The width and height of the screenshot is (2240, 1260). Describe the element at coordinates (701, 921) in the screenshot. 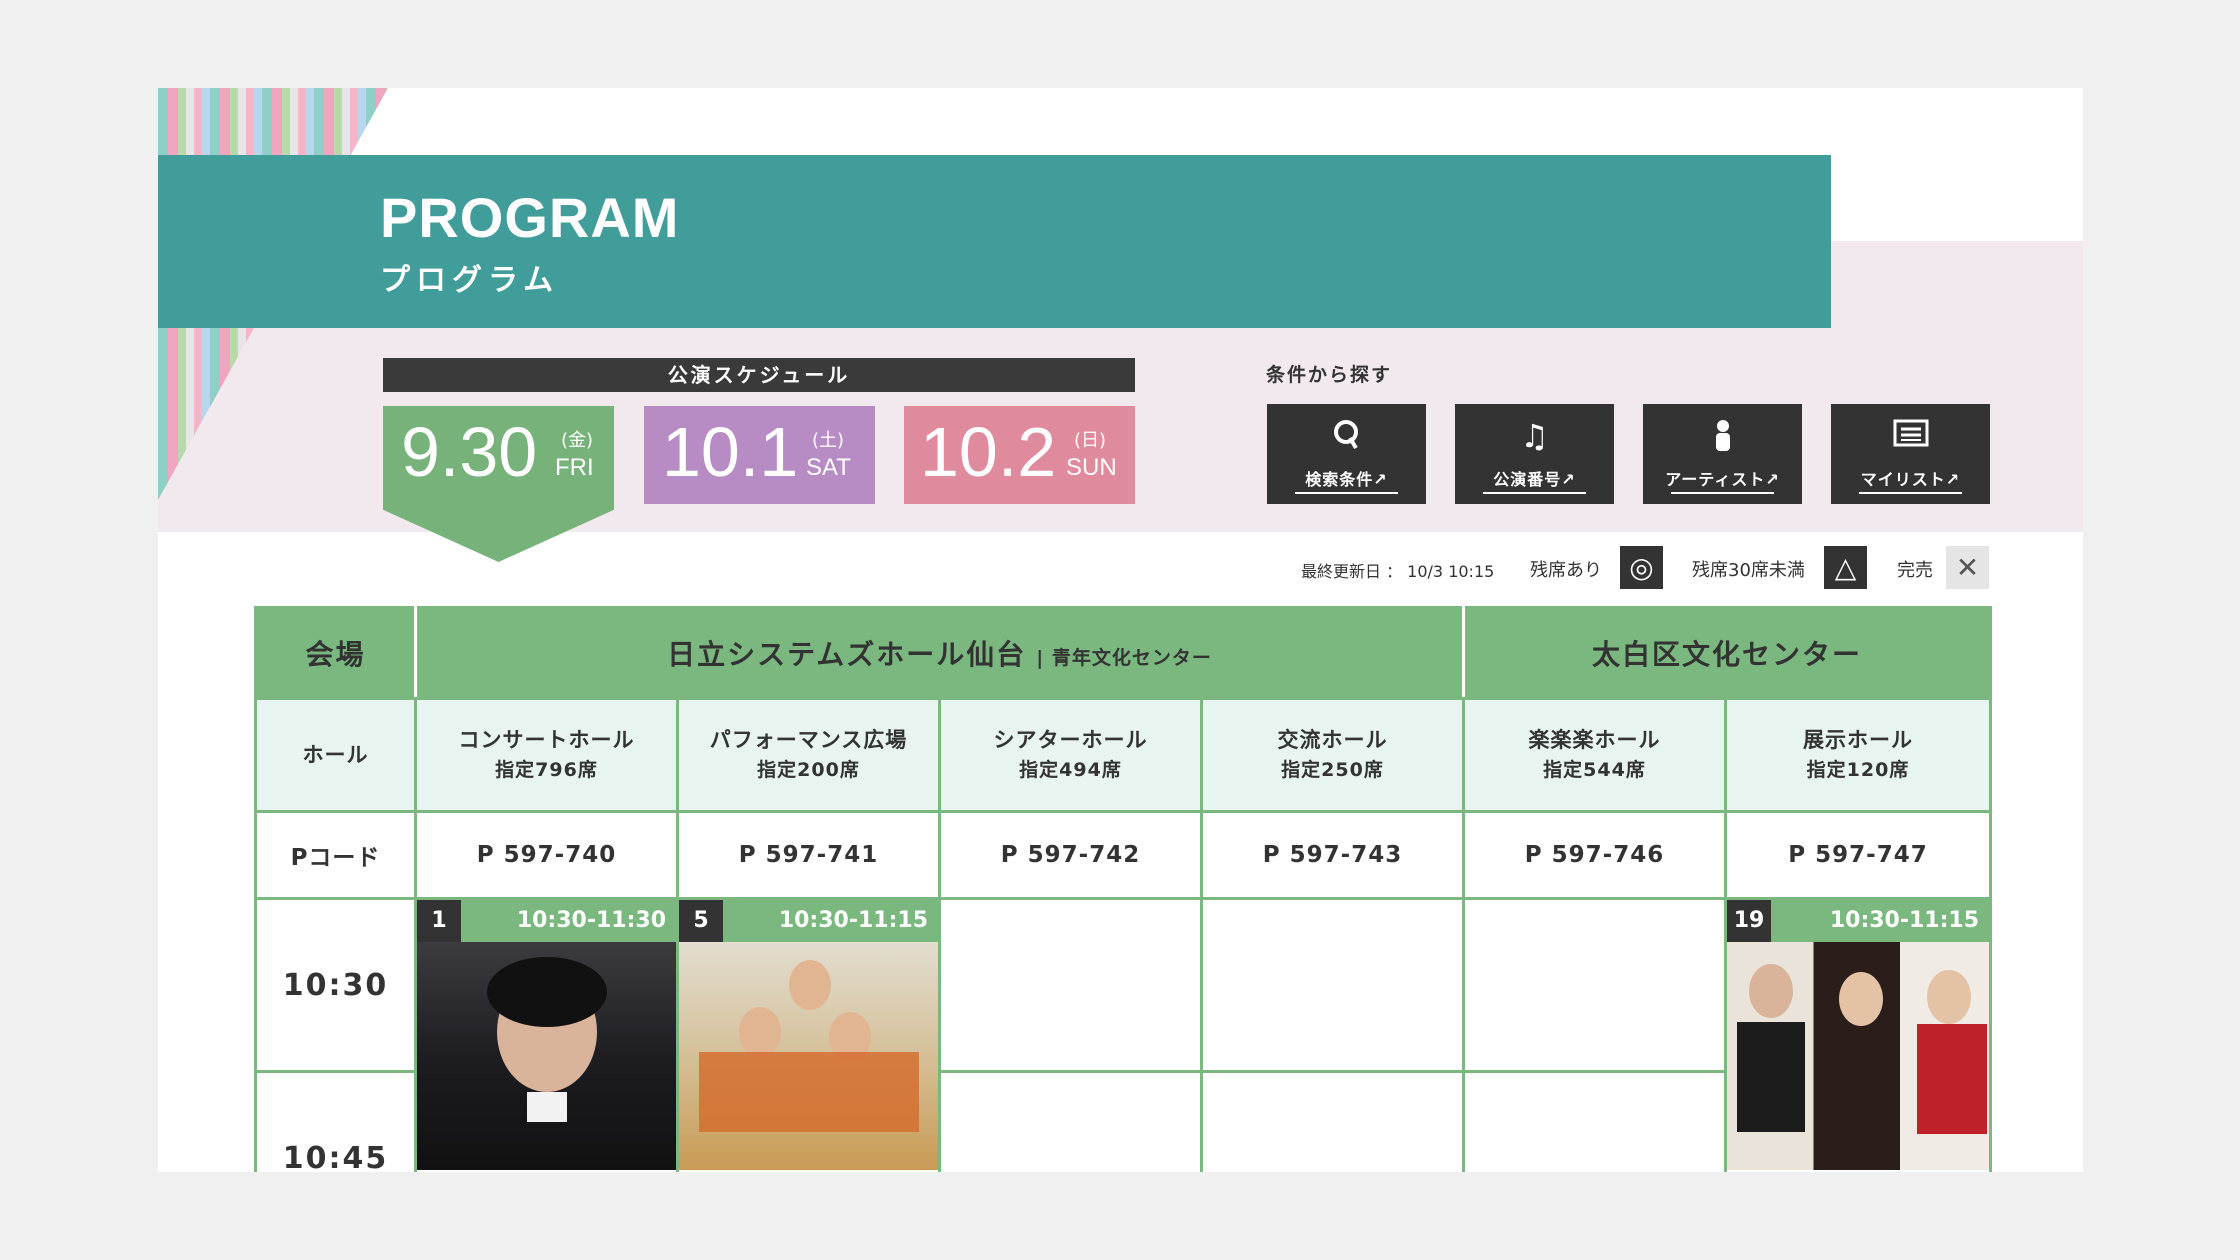

I see `event-number: 5` at that location.